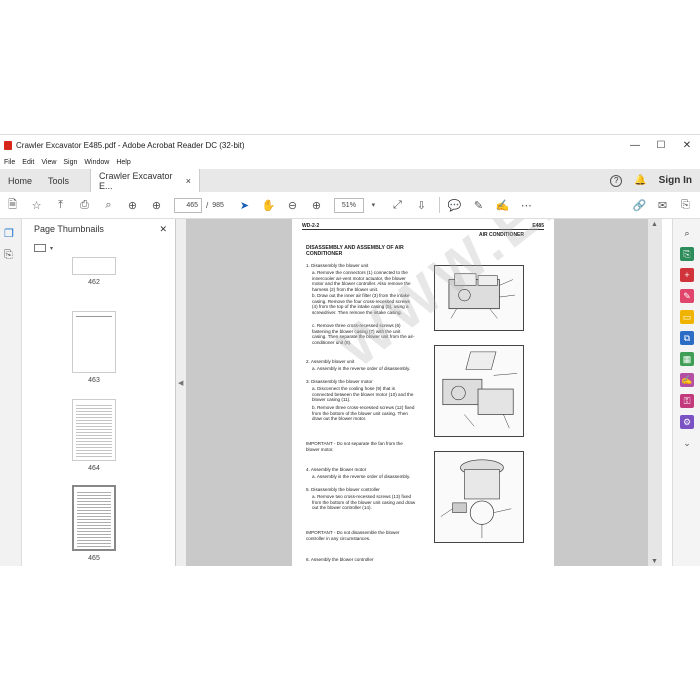 The width and height of the screenshot is (700, 700). Describe the element at coordinates (269, 205) in the screenshot. I see `hand-tool-icon: ✋` at that location.